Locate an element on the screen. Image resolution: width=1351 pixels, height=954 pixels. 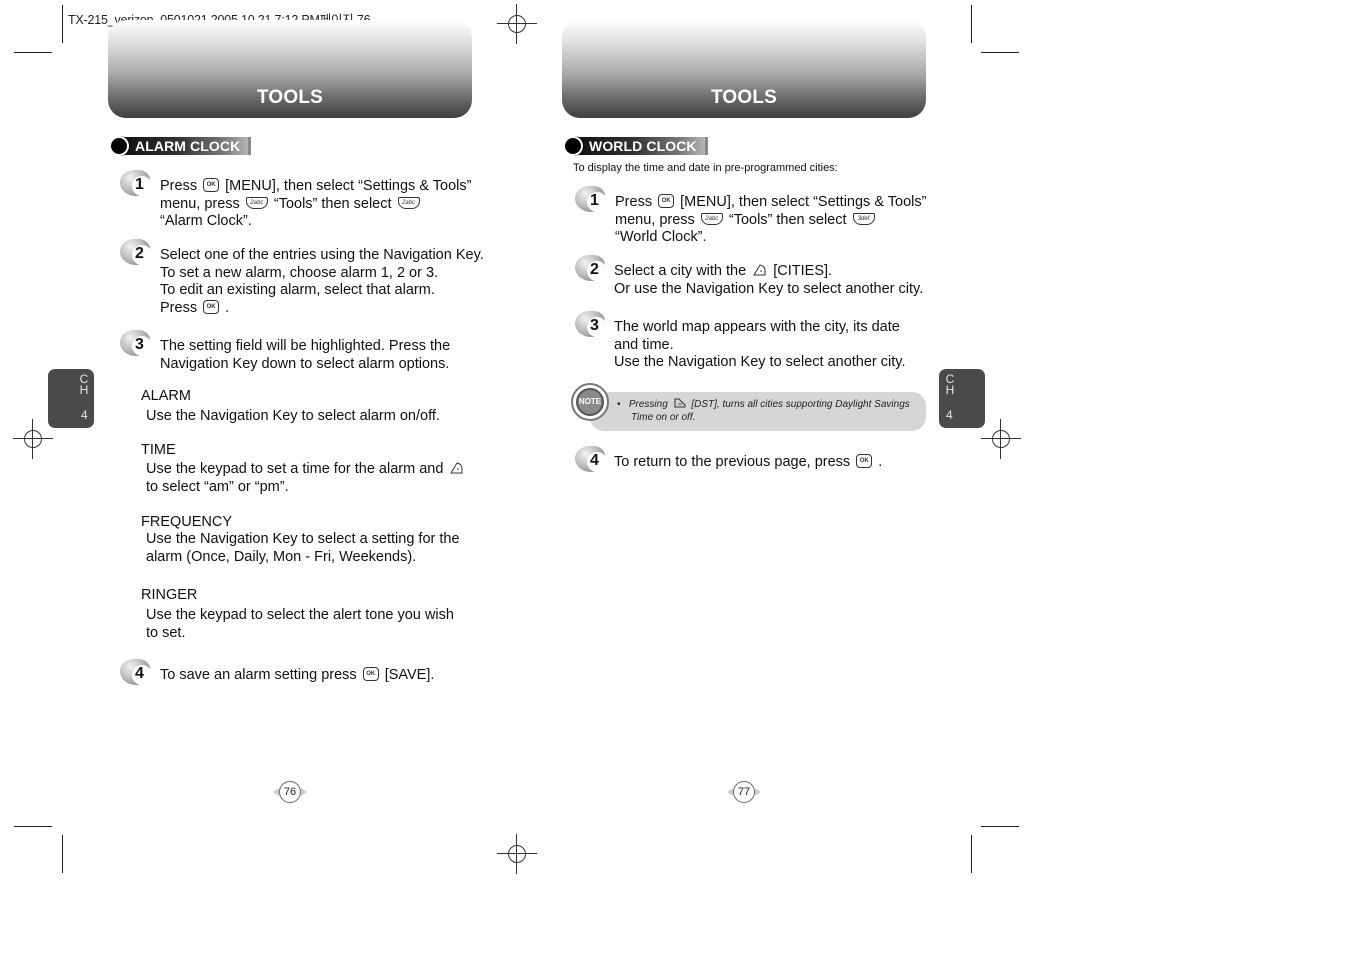
text-run: “Alarm Clock”. is located at coordinates (206, 221).